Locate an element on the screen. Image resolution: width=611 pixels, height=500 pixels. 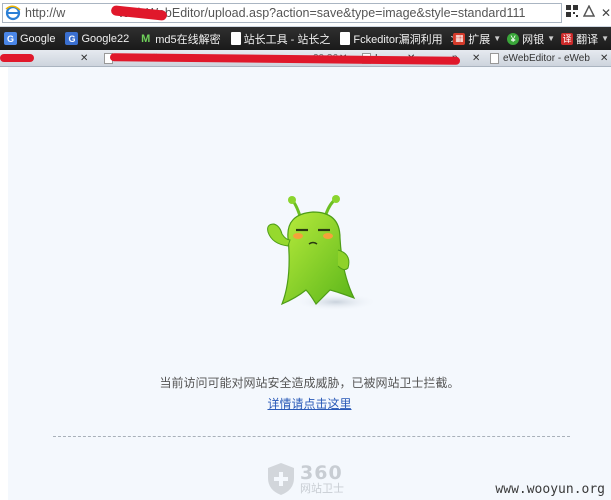
md5-icon: M is located at coordinates (146, 38).